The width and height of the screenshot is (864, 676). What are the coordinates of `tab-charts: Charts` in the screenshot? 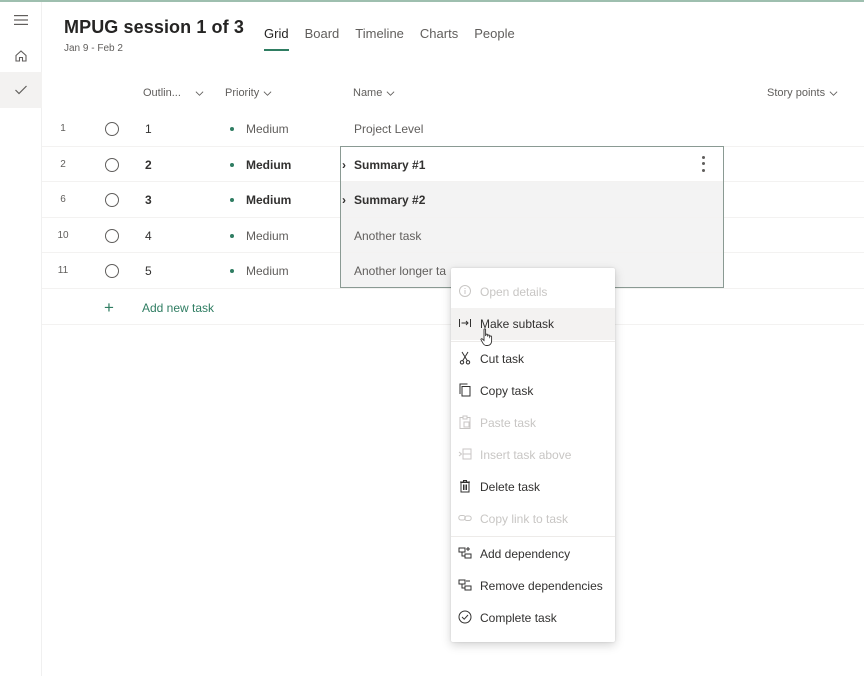 It's located at (439, 38).